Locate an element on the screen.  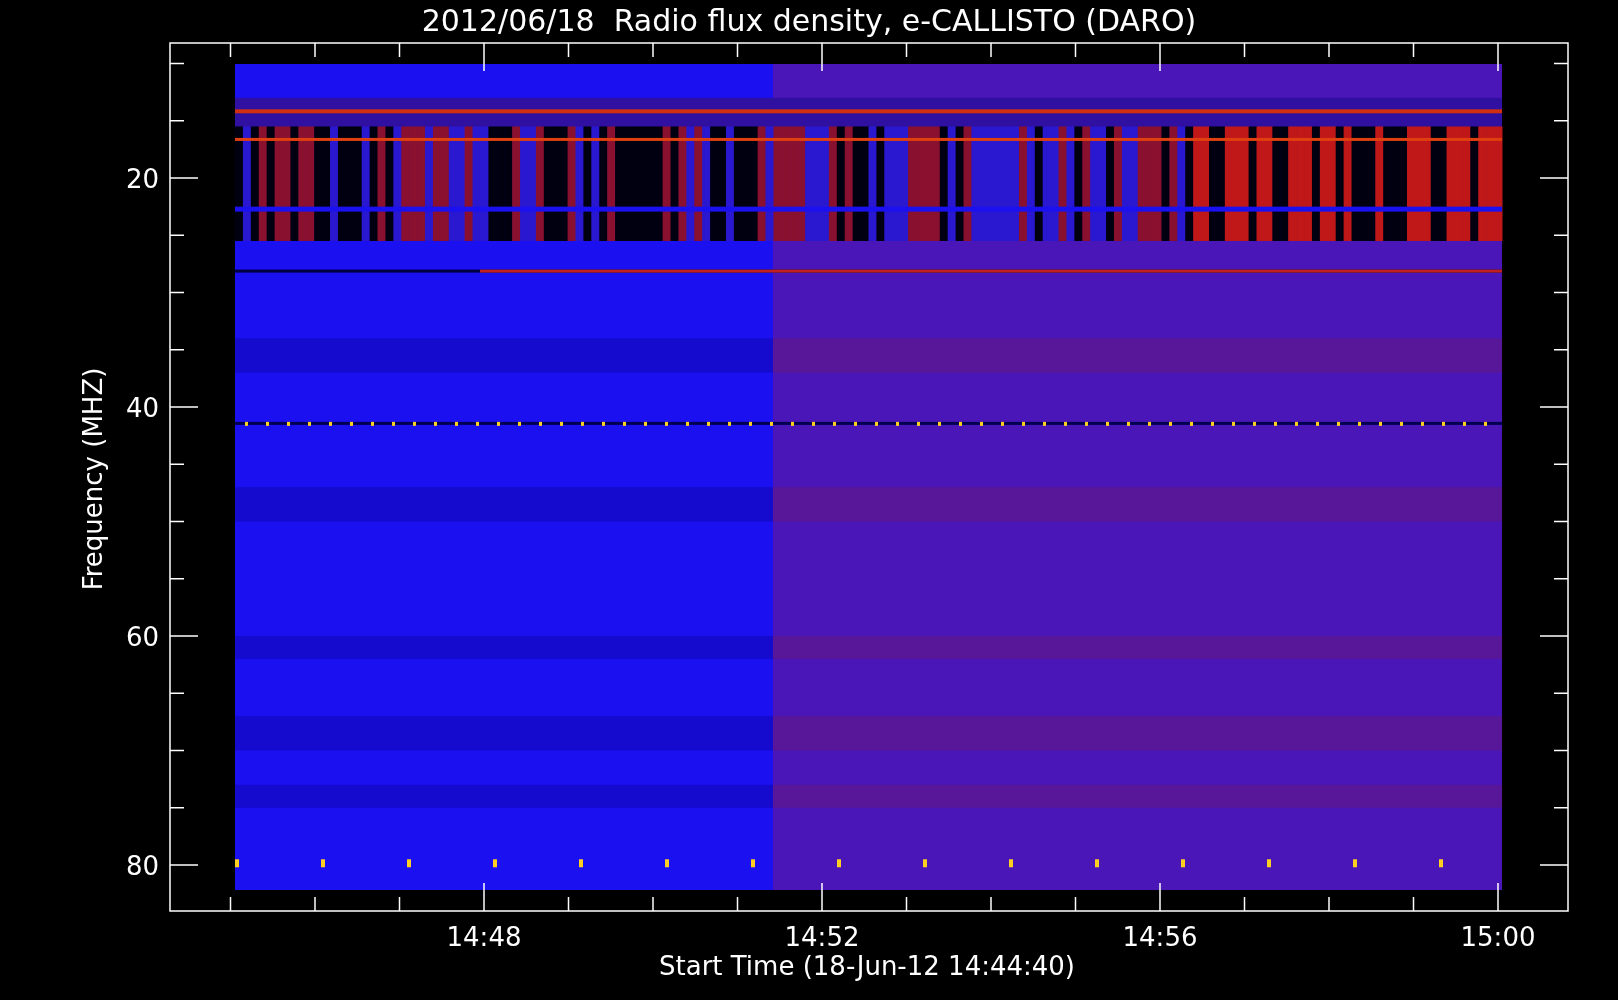
y-tick-label: 60 is located at coordinates (142, 637).